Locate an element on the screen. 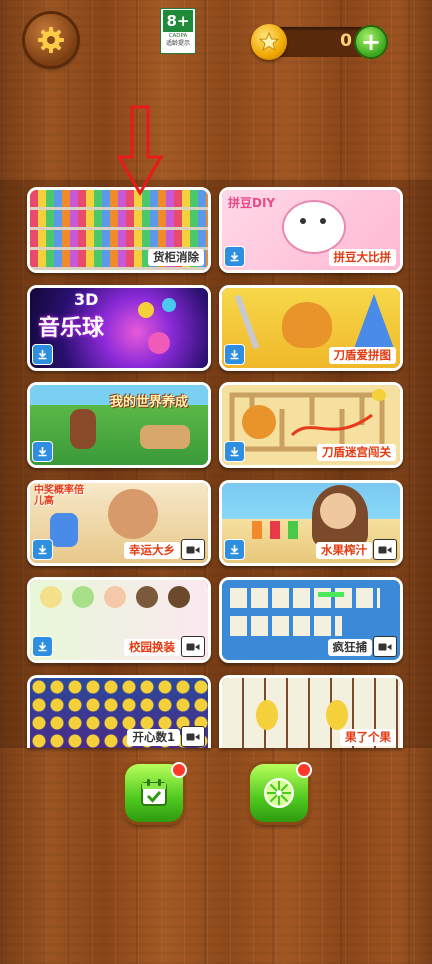 This screenshot has height=964, width=432. lime-slice-icon is located at coordinates (279, 793).